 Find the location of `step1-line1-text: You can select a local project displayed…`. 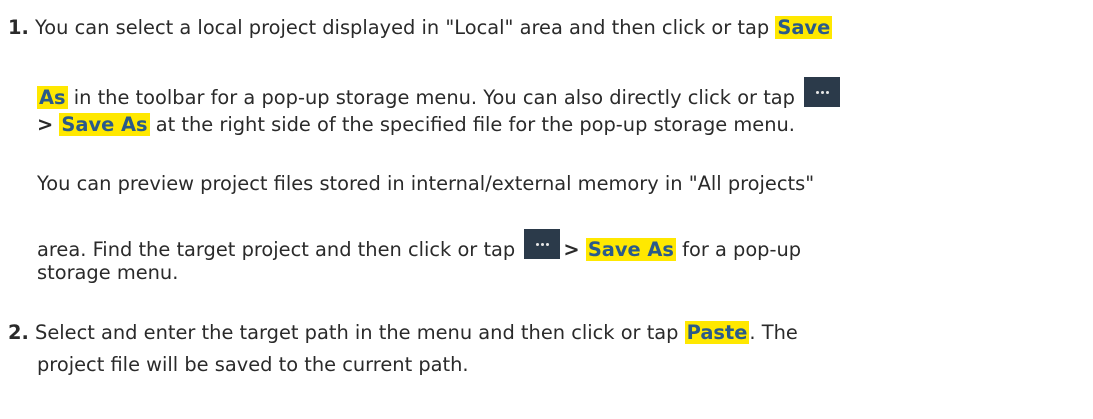

step1-line1-text: You can select a local project displayed… is located at coordinates (405, 27).